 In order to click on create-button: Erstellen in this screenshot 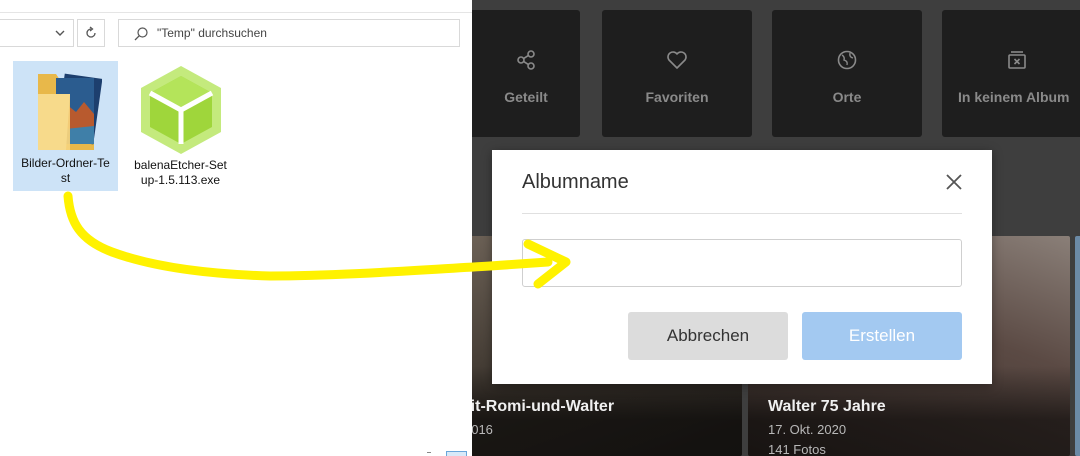, I will do `click(882, 336)`.